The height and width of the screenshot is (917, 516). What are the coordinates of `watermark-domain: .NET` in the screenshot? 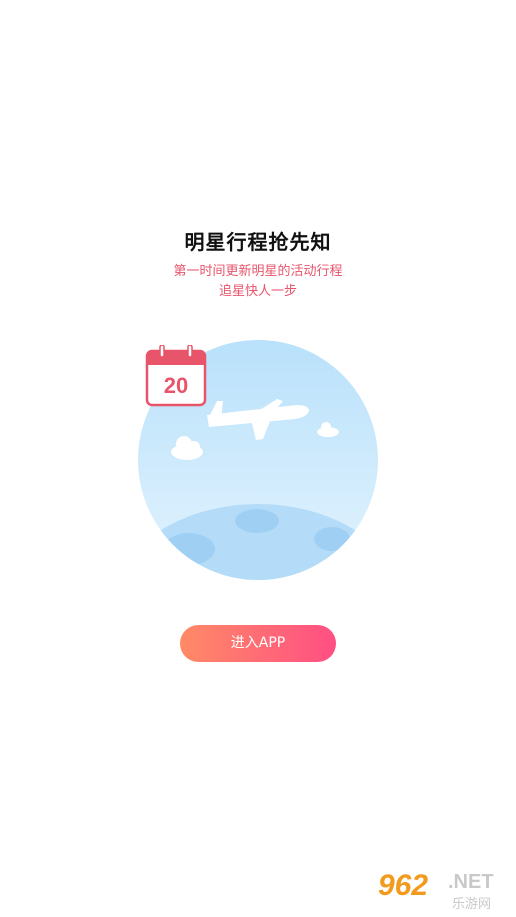 It's located at (471, 882).